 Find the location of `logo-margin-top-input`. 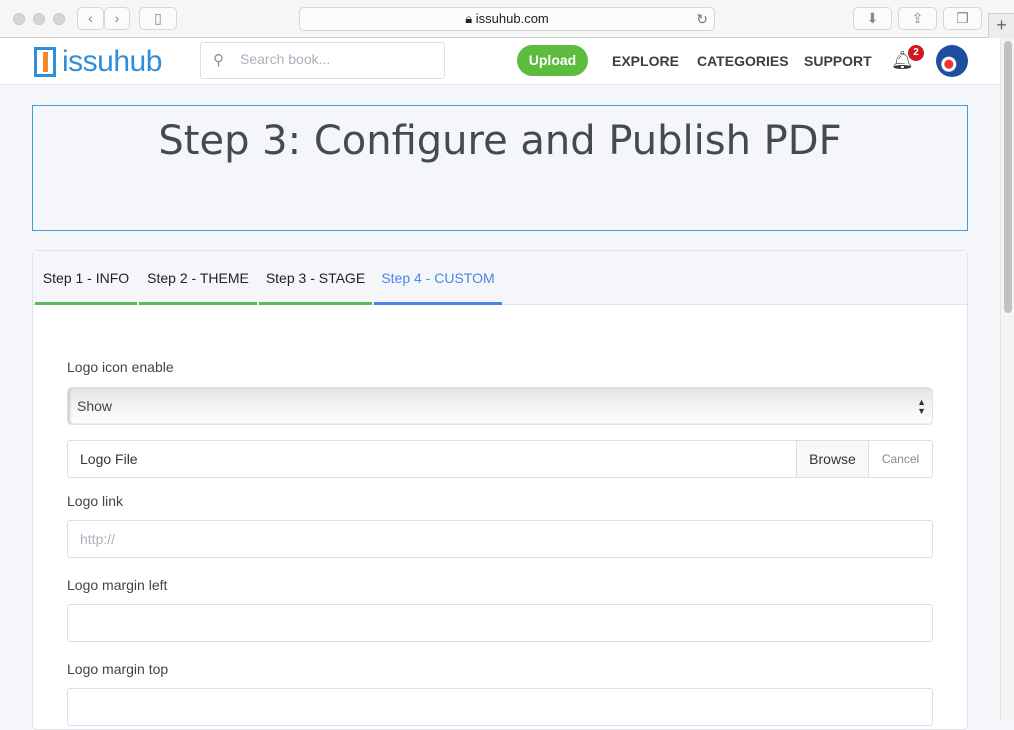

logo-margin-top-input is located at coordinates (500, 707).